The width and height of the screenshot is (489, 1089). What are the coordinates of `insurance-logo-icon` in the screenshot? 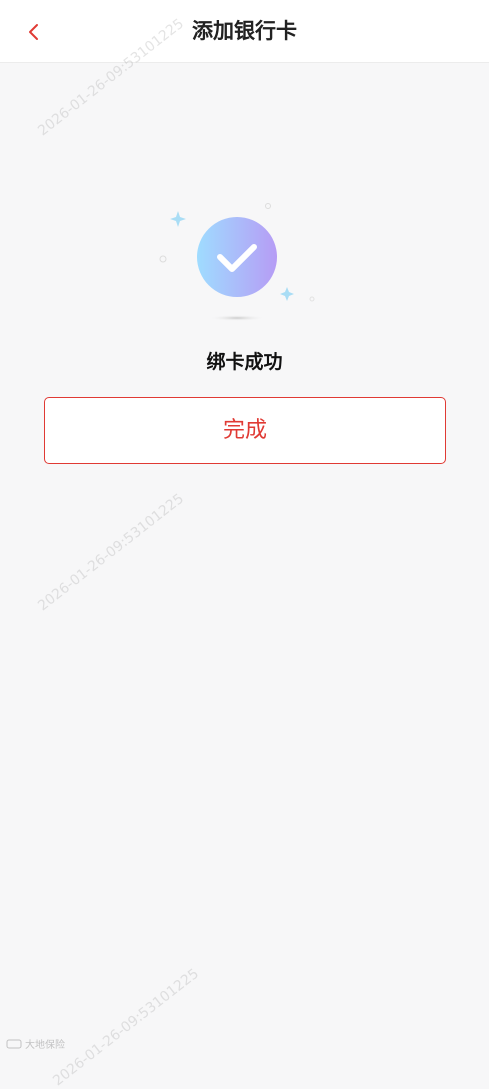 It's located at (14, 1043).